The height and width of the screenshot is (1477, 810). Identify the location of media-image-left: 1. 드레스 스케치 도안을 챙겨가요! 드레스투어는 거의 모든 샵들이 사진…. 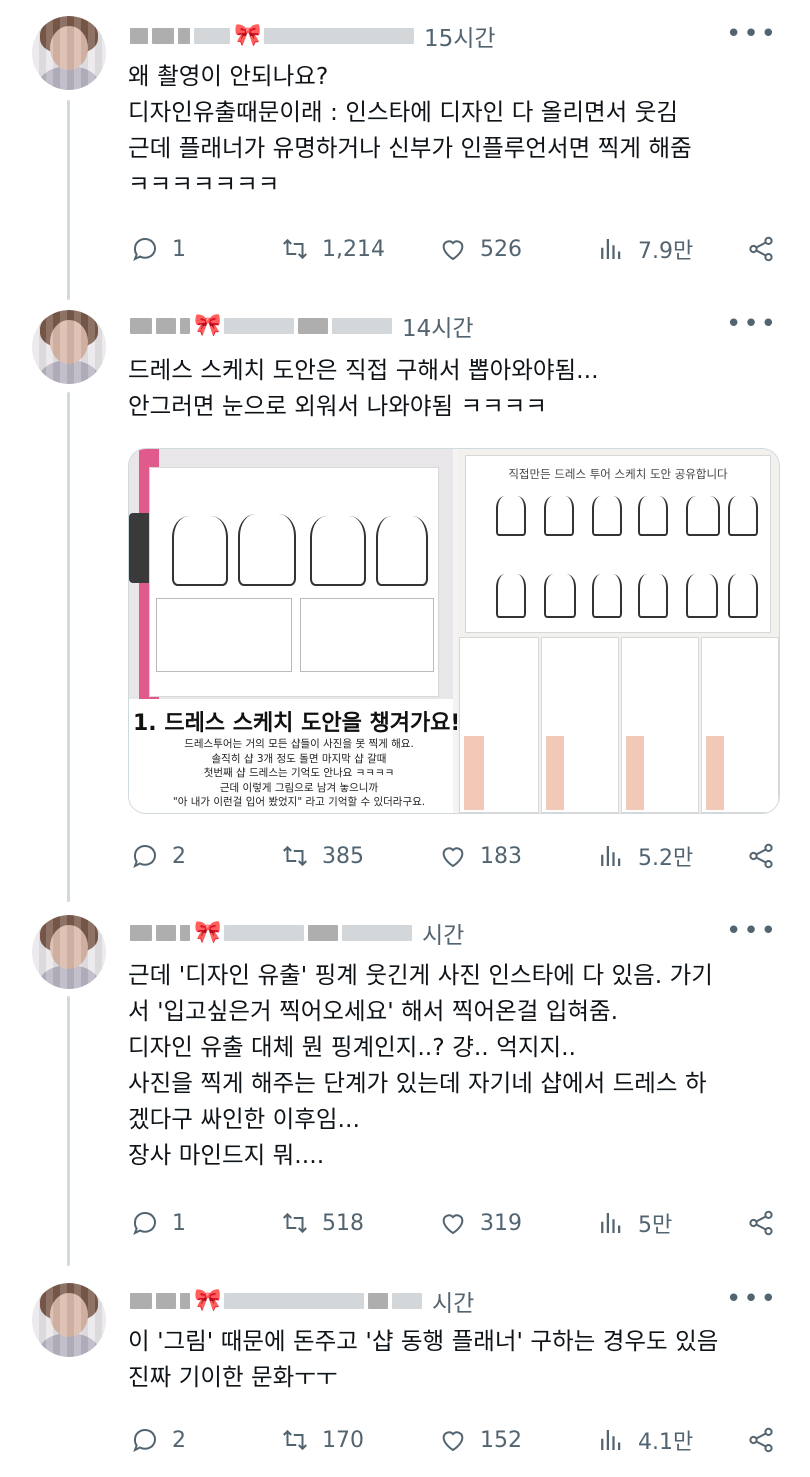
(294, 631).